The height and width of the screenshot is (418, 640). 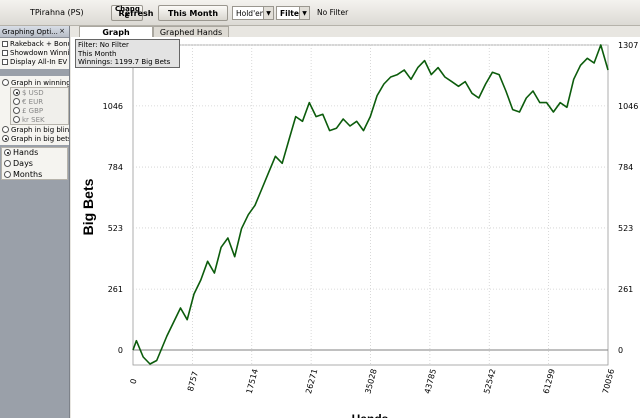 I want to click on info-winnings: Winnings: 1199.7 Big Bets, so click(x=124, y=62).